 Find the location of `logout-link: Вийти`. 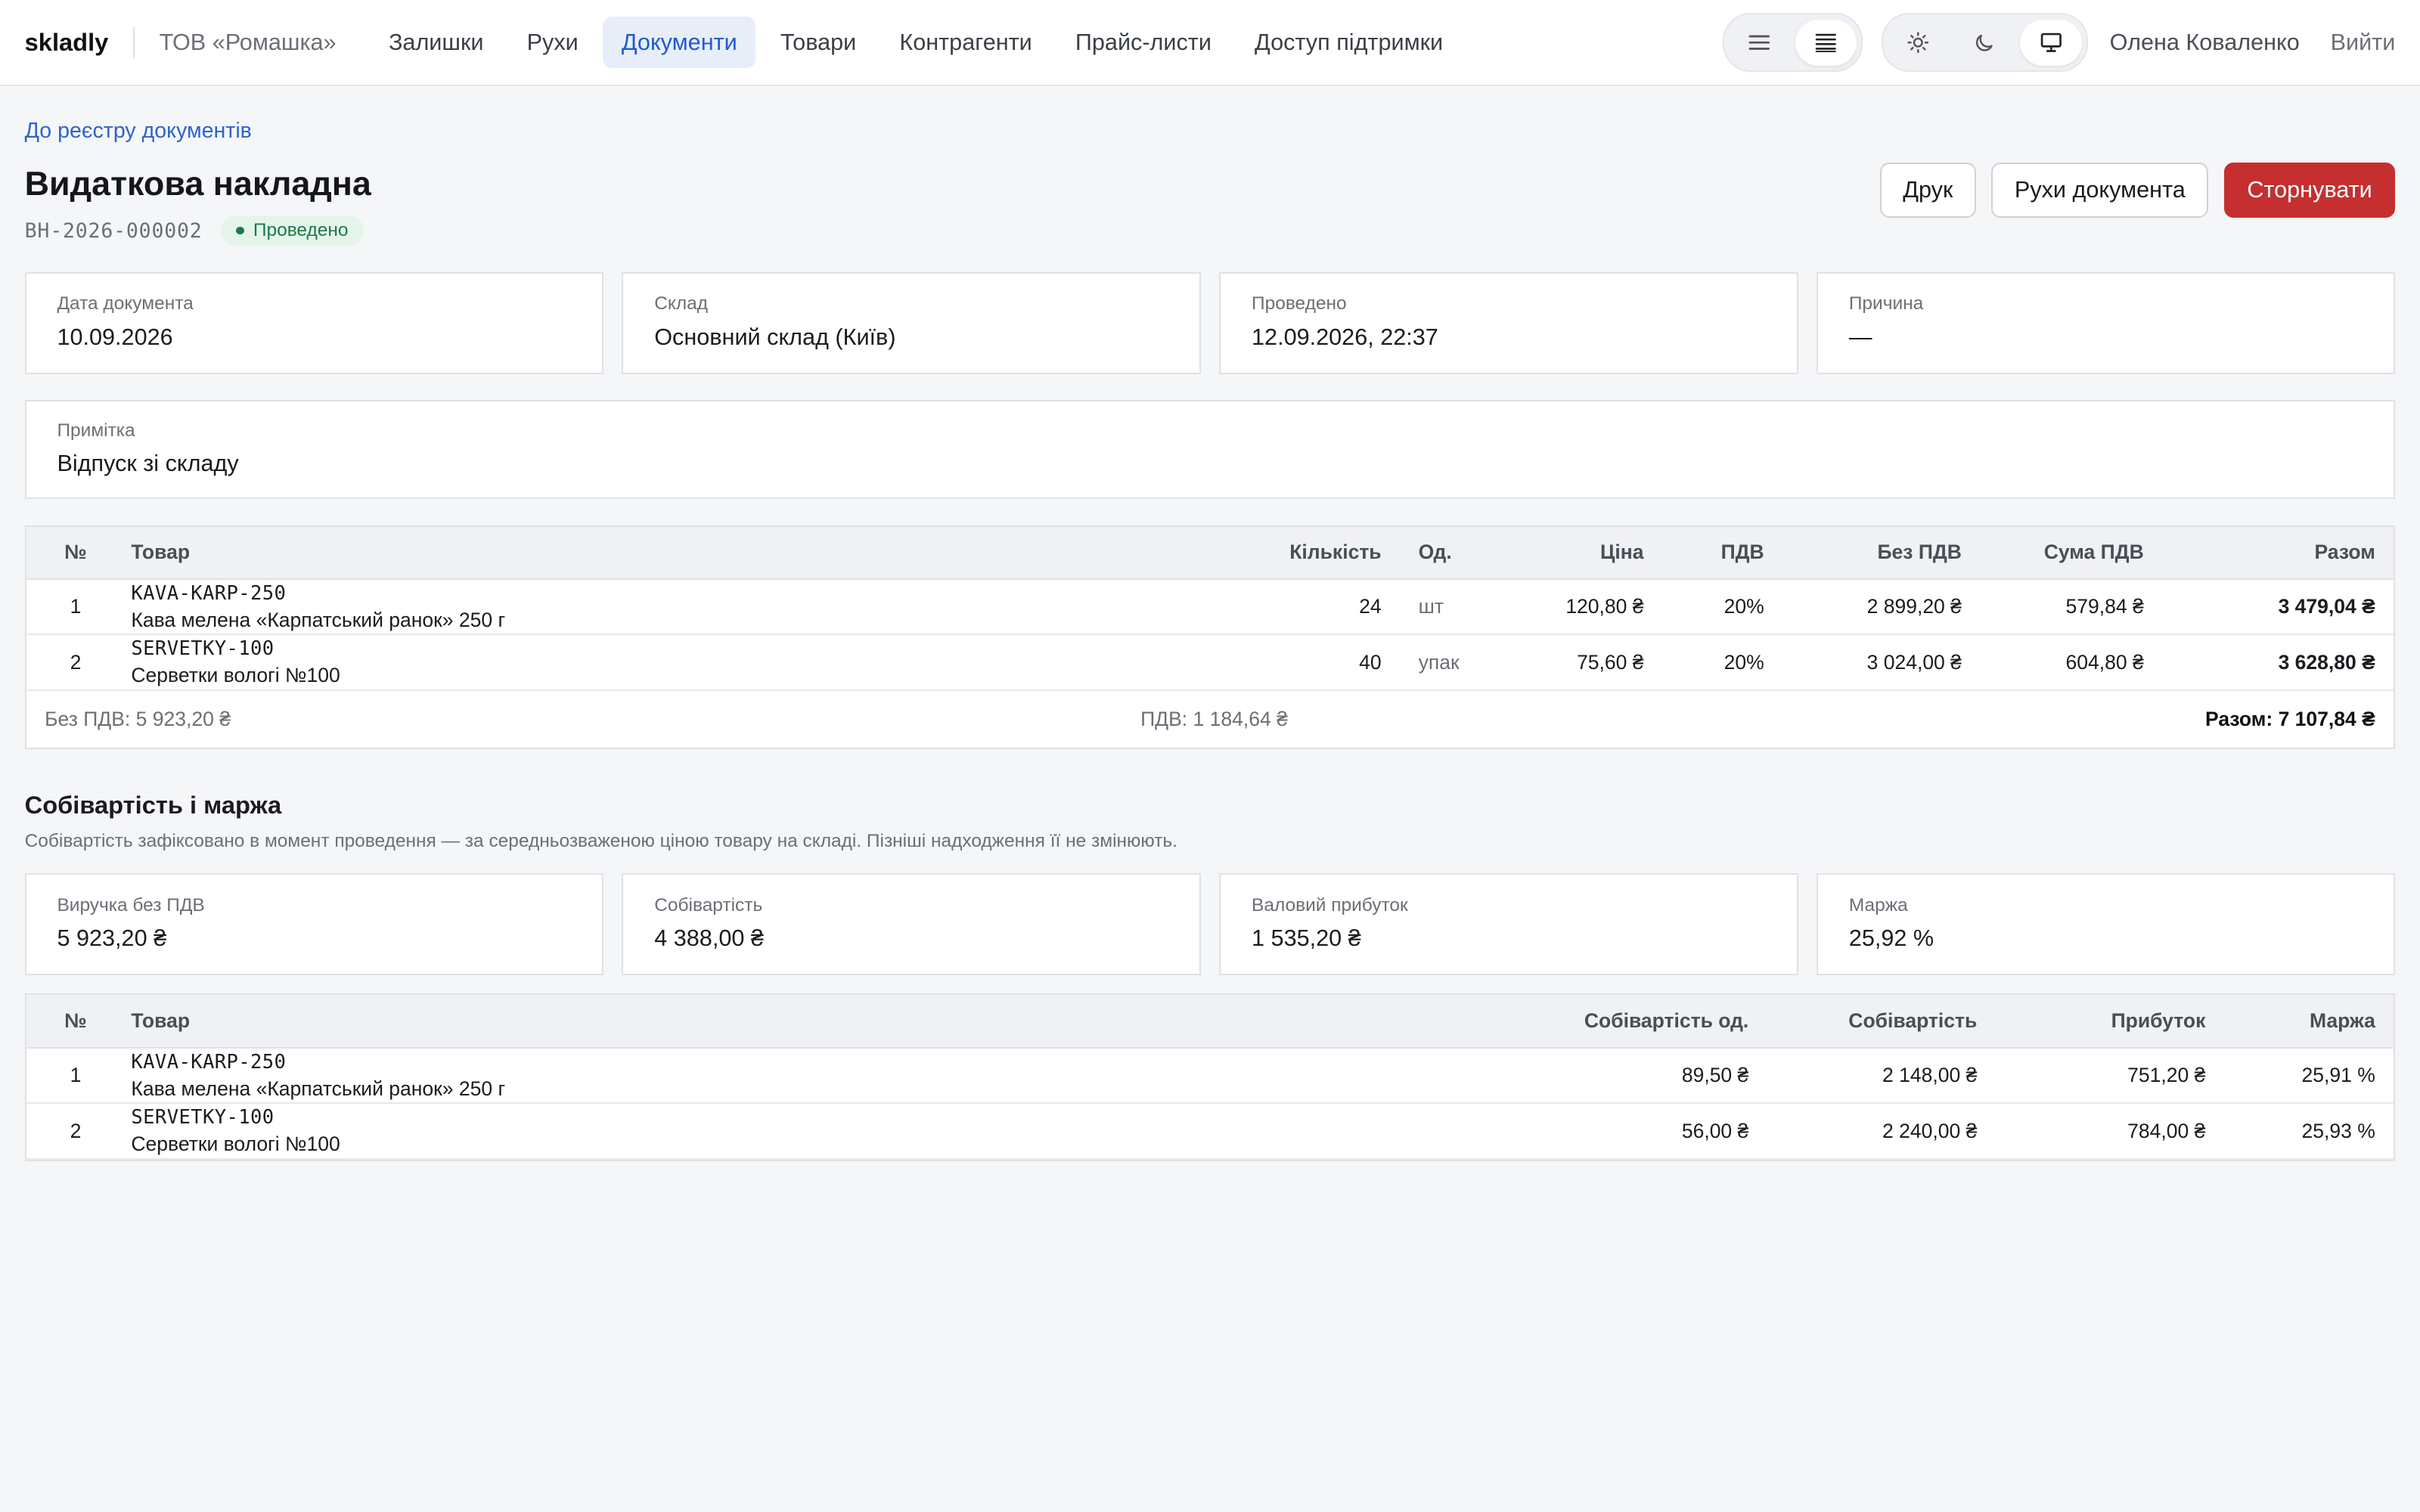

logout-link: Вийти is located at coordinates (2363, 42).